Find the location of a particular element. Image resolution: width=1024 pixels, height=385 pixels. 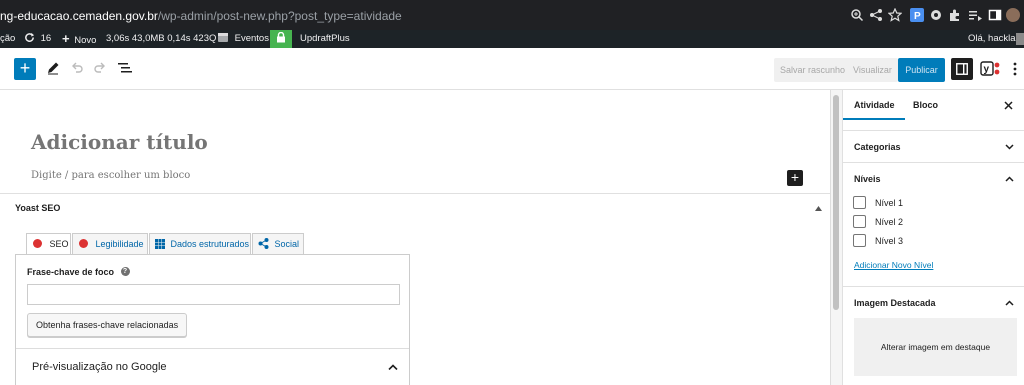

level-1-checkbox is located at coordinates (859, 202).